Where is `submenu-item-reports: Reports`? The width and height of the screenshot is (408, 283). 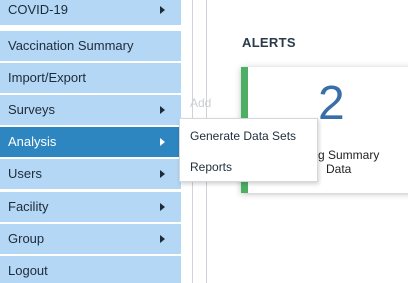
submenu-item-reports: Reports is located at coordinates (211, 167).